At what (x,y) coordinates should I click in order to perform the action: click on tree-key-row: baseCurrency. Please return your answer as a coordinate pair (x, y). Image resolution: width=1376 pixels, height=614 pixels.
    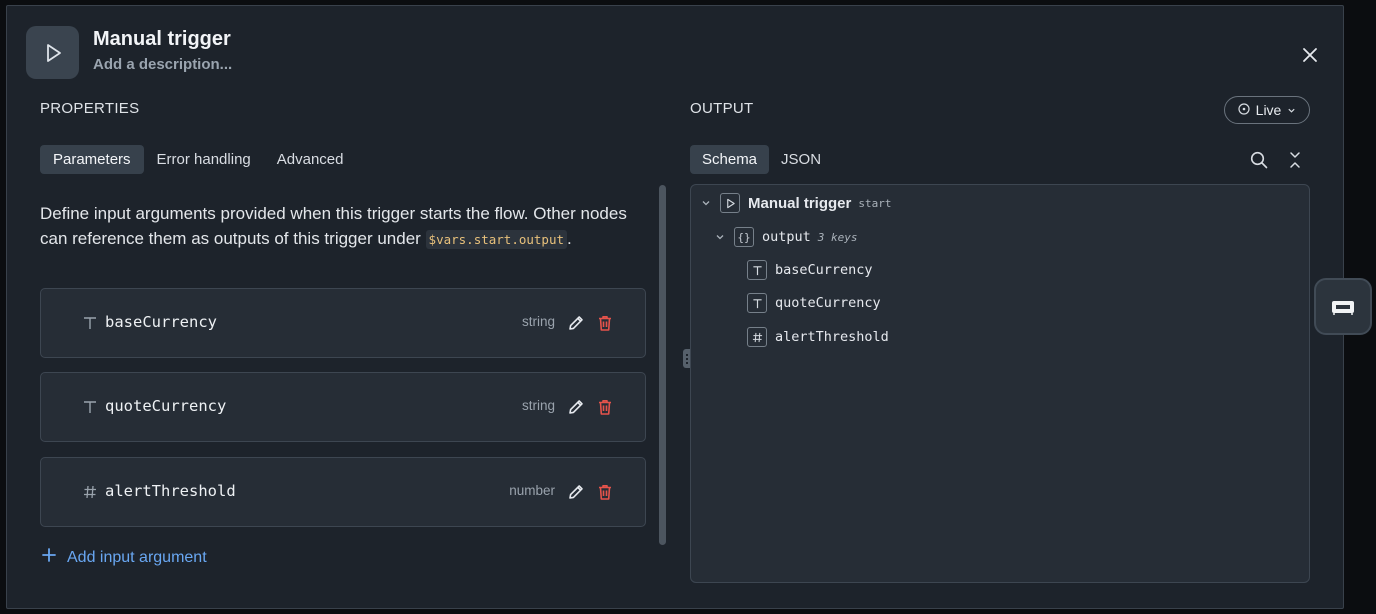
    Looking at the image, I should click on (810, 270).